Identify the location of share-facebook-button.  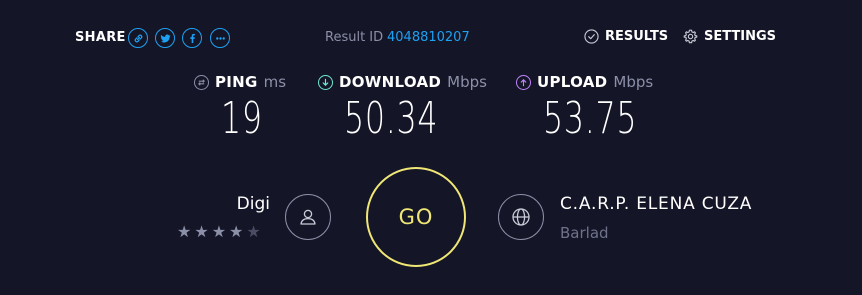
(192, 38).